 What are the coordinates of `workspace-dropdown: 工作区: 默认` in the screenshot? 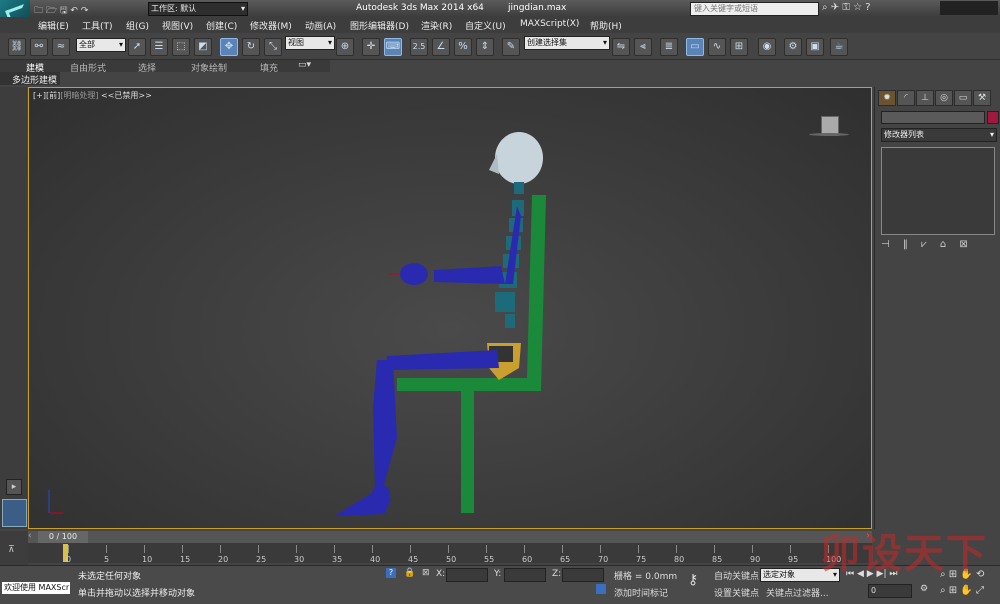 It's located at (198, 9).